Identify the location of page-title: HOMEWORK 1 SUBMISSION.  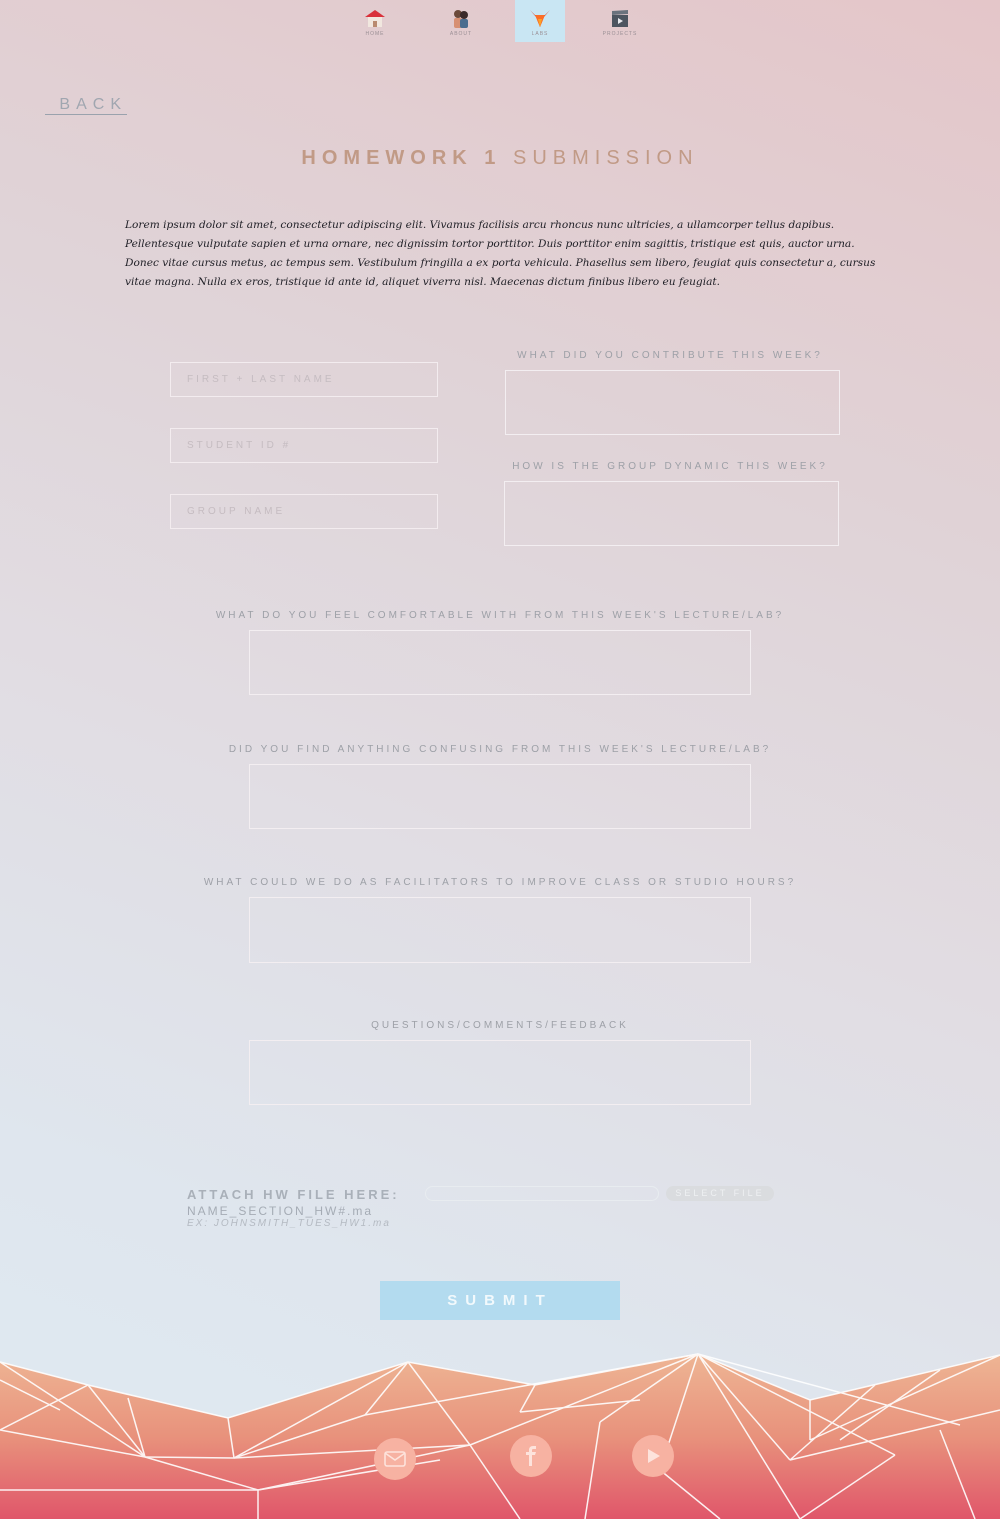
(500, 158).